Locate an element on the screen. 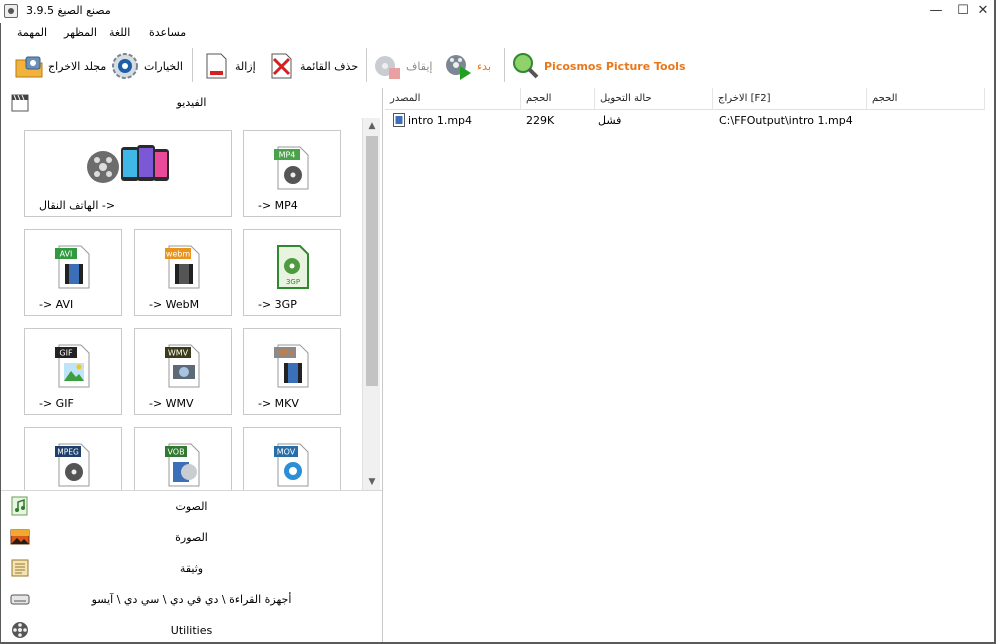 The height and width of the screenshot is (644, 996). tile-mobile: الهاتف النقال -> is located at coordinates (128, 173).